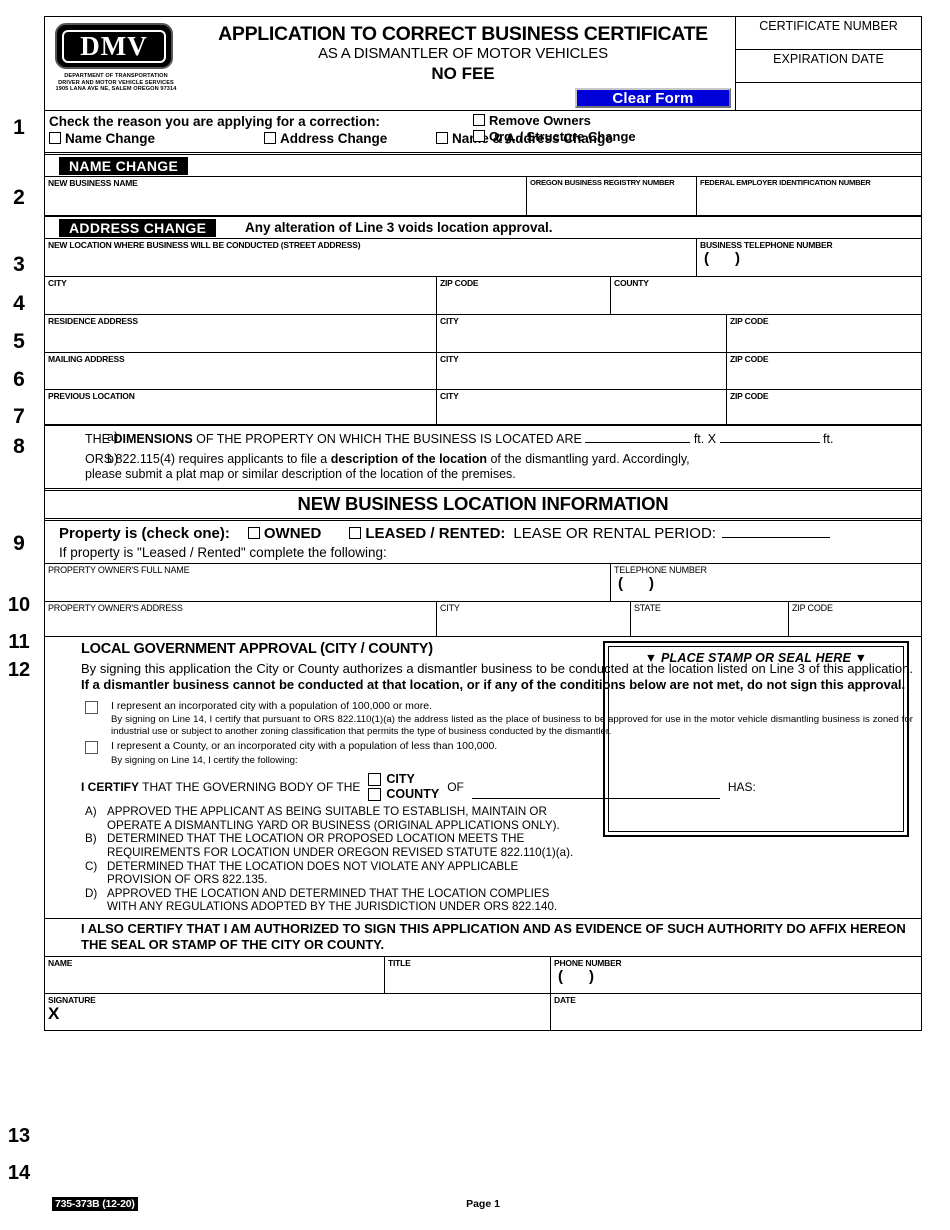 The image size is (950, 1230). Describe the element at coordinates (403, 779) in the screenshot. I see `checkbox-city: CITY` at that location.